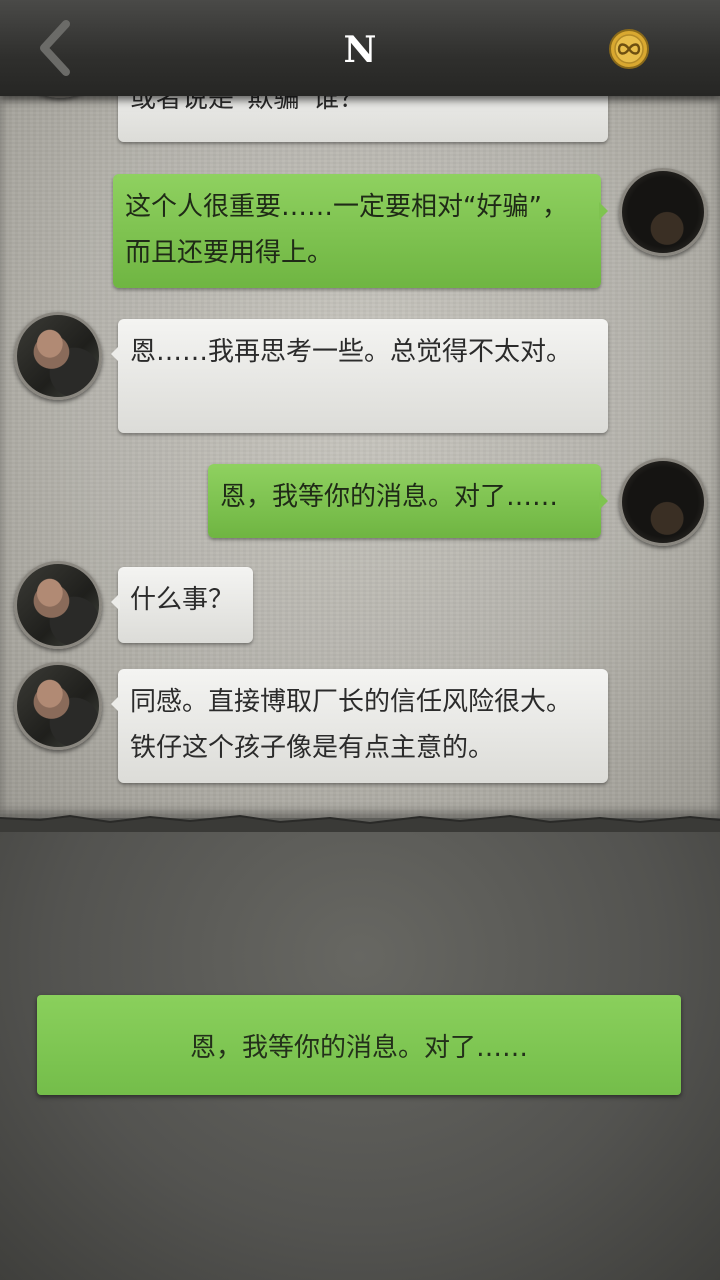 The height and width of the screenshot is (1280, 720). I want to click on message-bubble-incoming: 恩……我再思考一些。总觉得不太对。, so click(359, 376).